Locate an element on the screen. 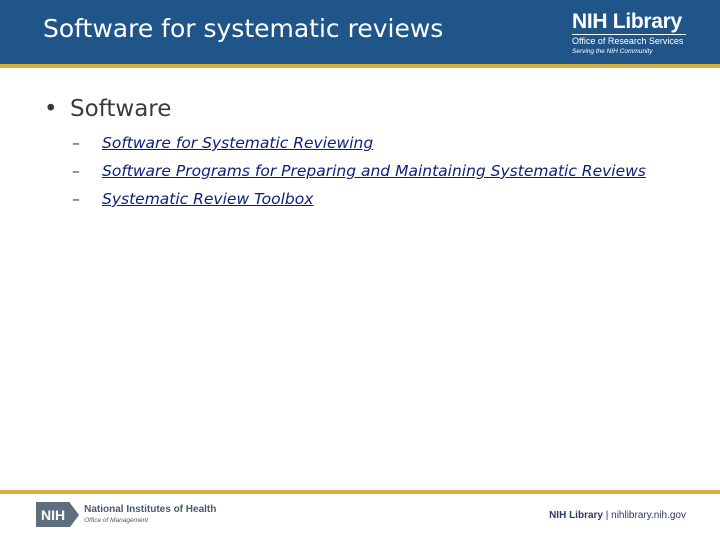 The height and width of the screenshot is (540, 720). bullet-text: Software is located at coordinates (121, 109).